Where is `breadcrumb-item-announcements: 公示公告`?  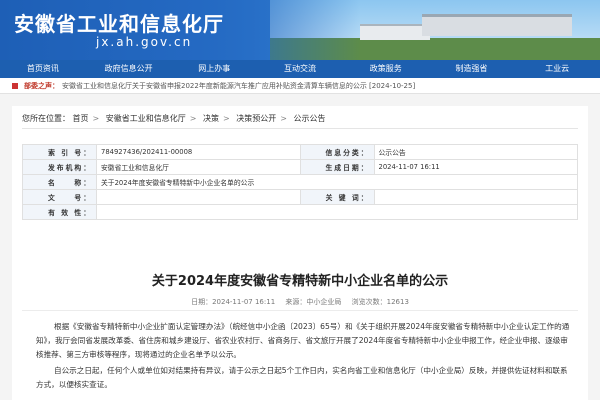 breadcrumb-item-announcements: 公示公告 is located at coordinates (310, 118).